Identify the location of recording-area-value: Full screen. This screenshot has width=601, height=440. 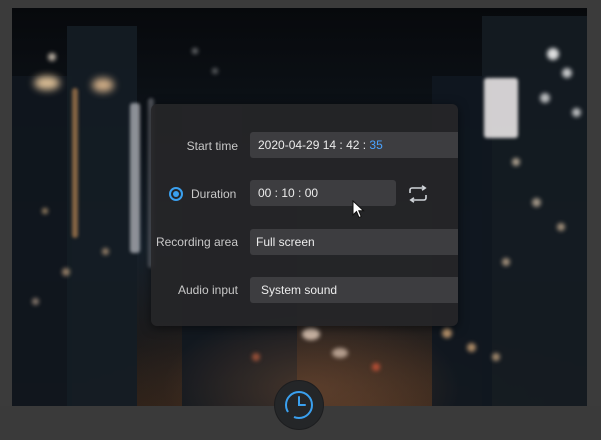
(285, 242).